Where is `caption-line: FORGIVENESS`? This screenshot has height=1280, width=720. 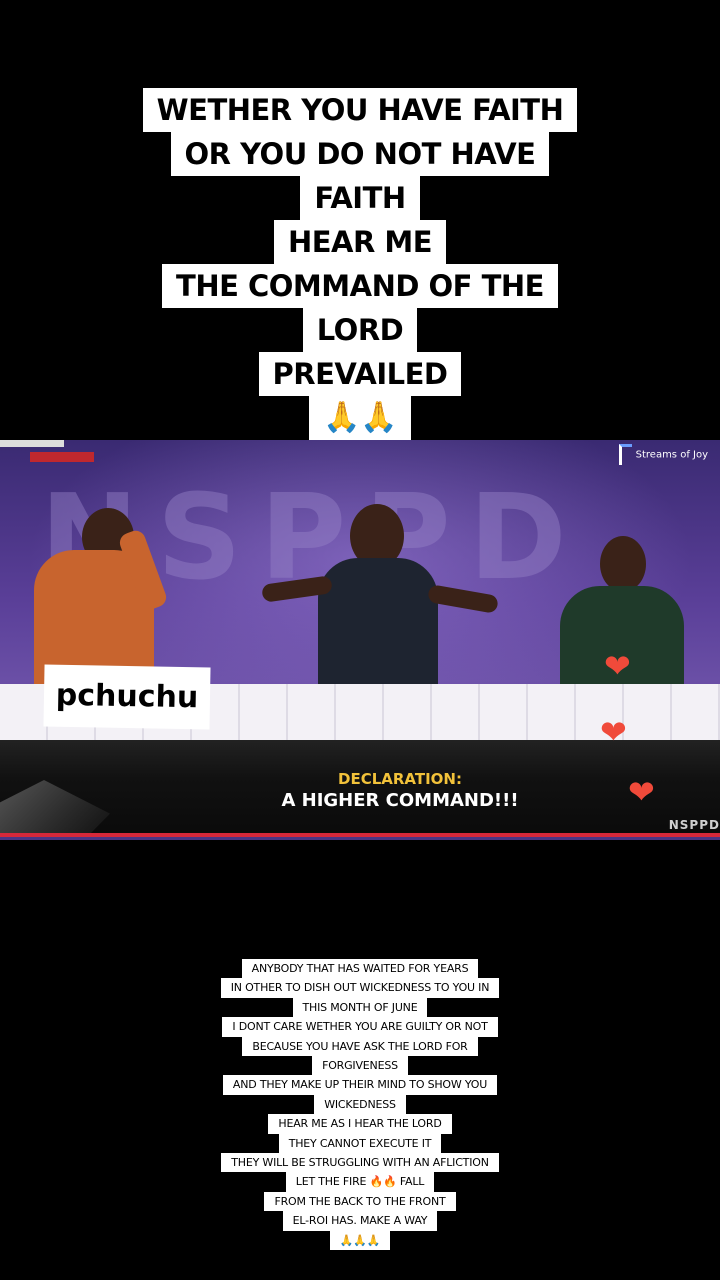
caption-line: FORGIVENESS is located at coordinates (360, 1066).